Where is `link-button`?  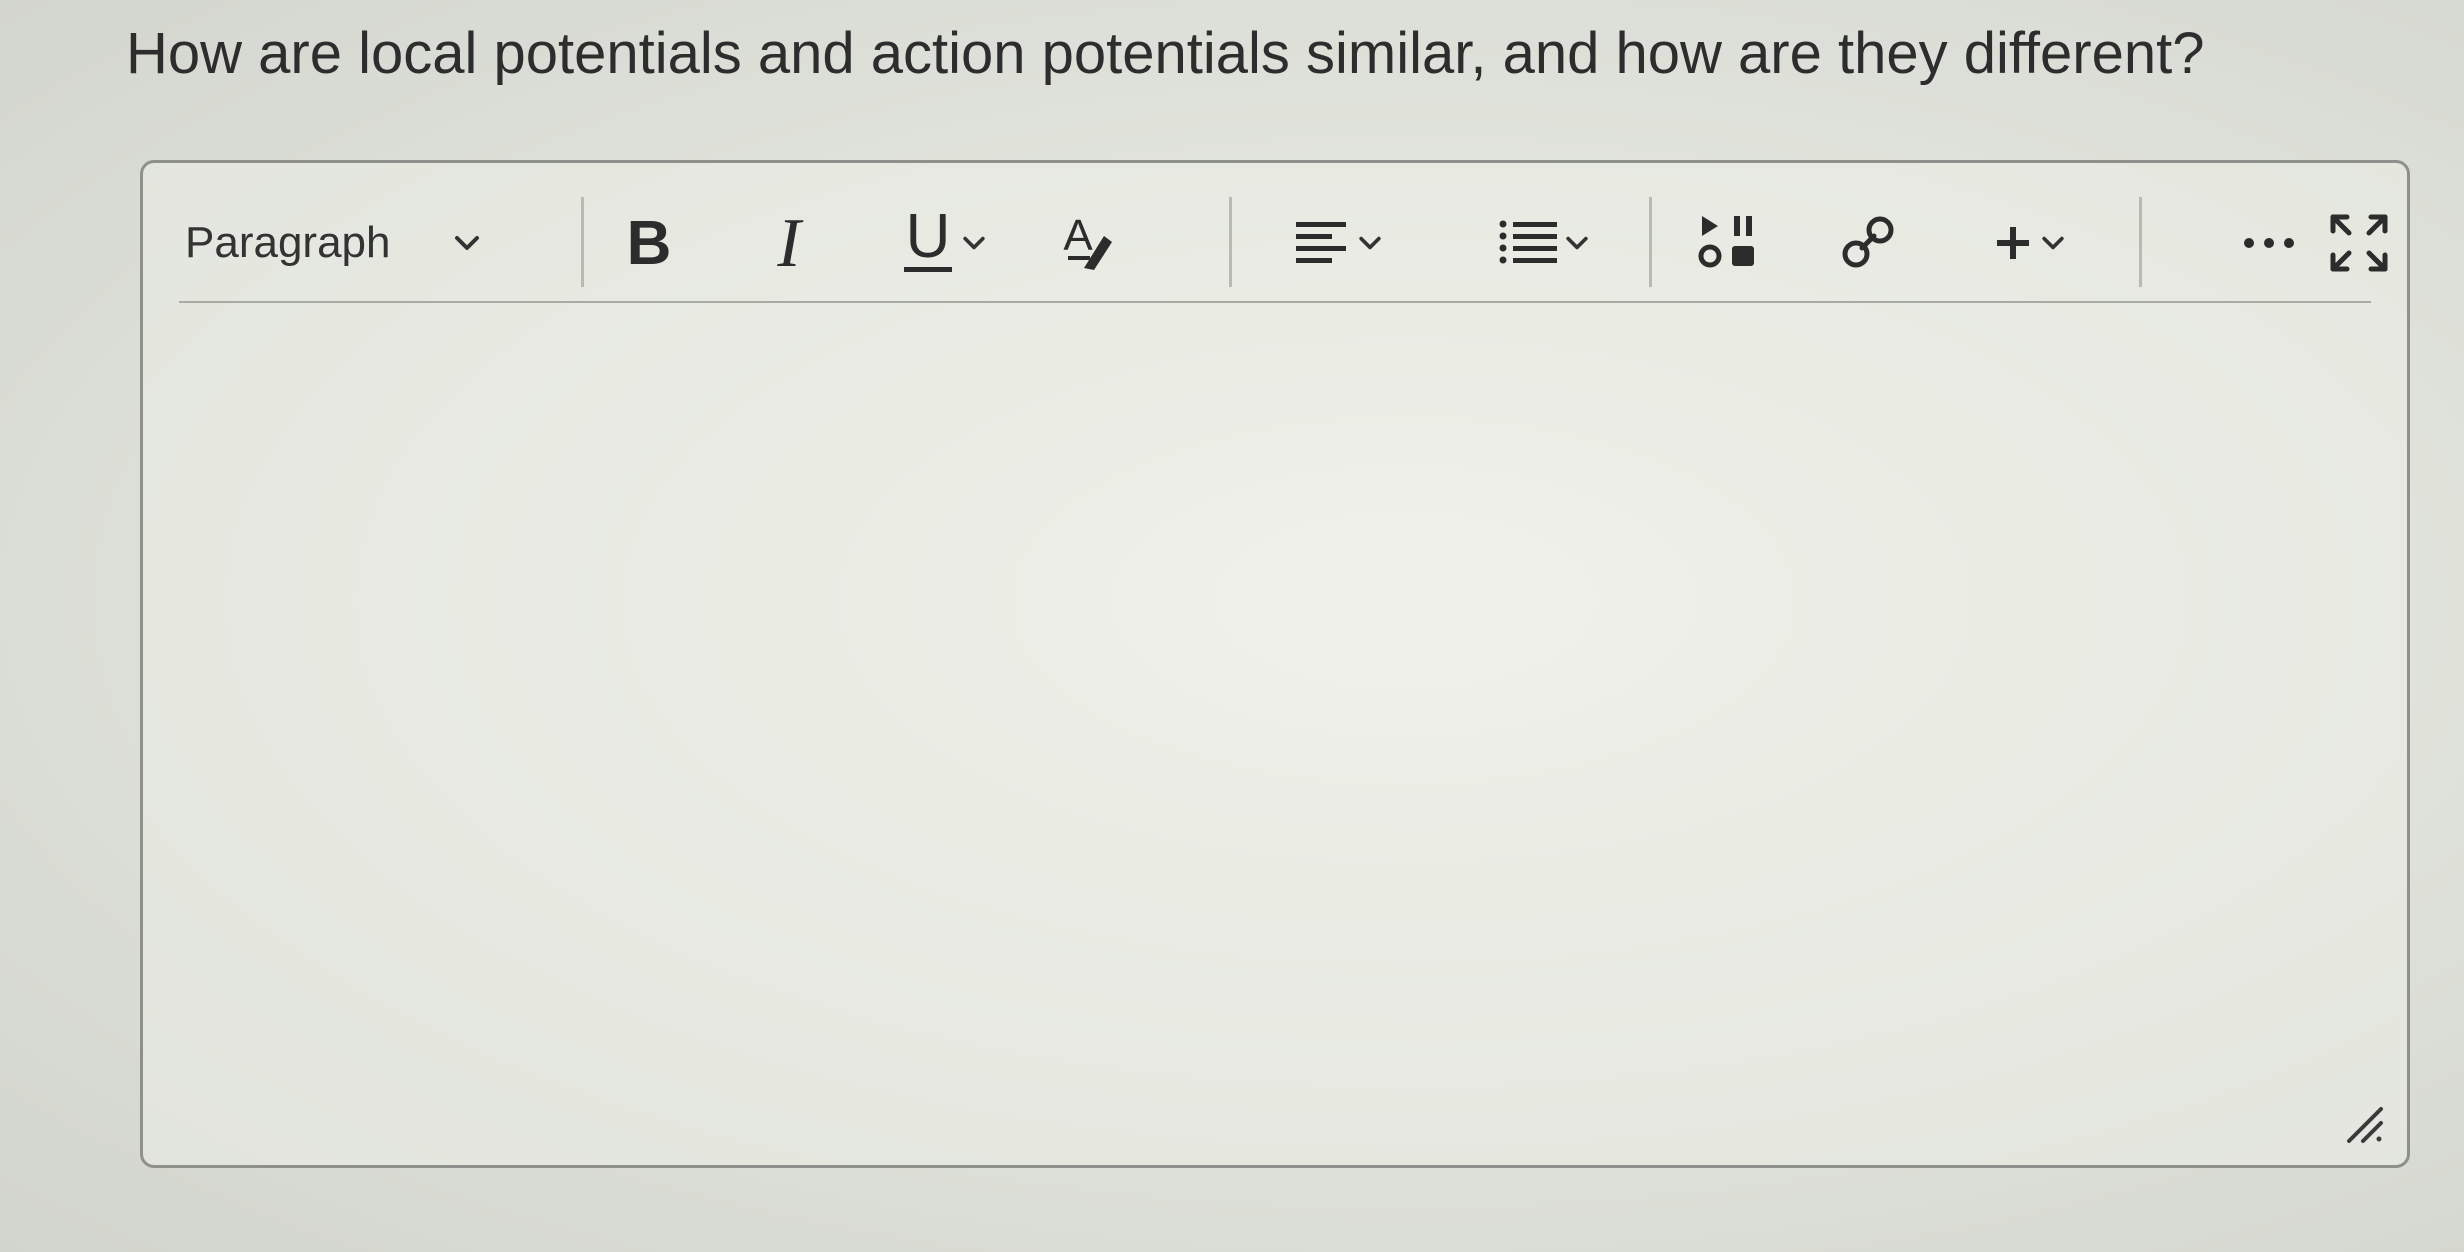
link-button is located at coordinates (1869, 243).